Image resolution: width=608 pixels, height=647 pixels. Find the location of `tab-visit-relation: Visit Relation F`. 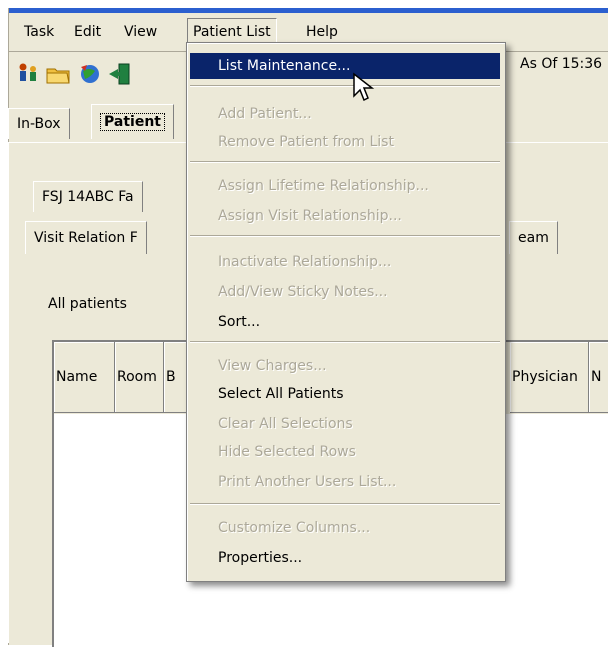

tab-visit-relation: Visit Relation F is located at coordinates (86, 237).